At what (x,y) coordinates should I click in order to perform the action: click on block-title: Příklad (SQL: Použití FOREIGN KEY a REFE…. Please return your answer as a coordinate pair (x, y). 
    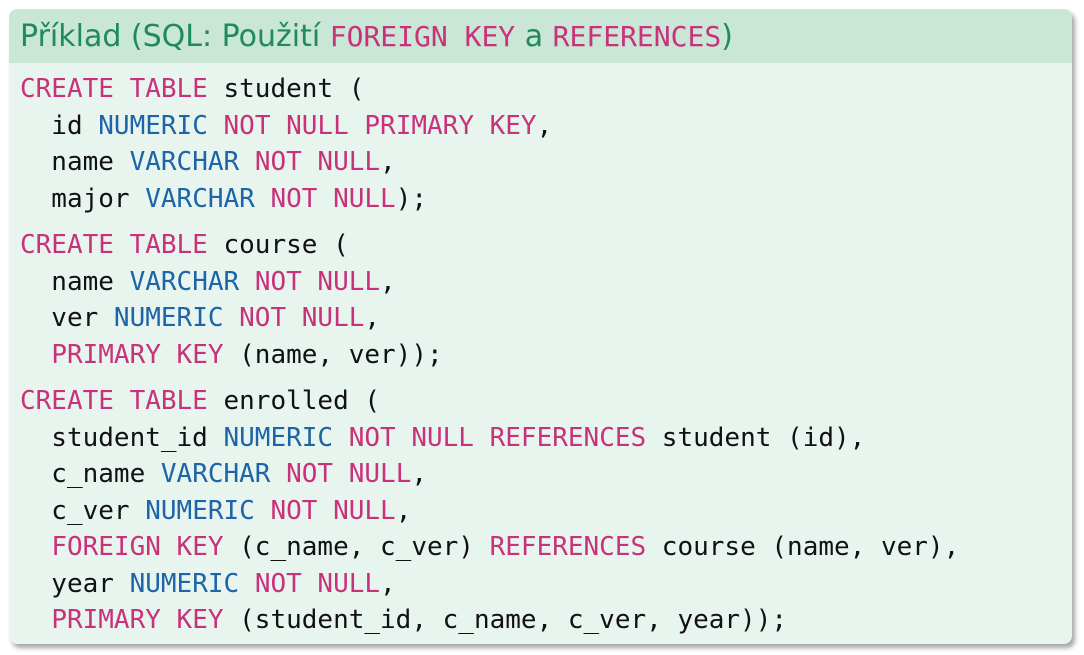
    Looking at the image, I should click on (540, 36).